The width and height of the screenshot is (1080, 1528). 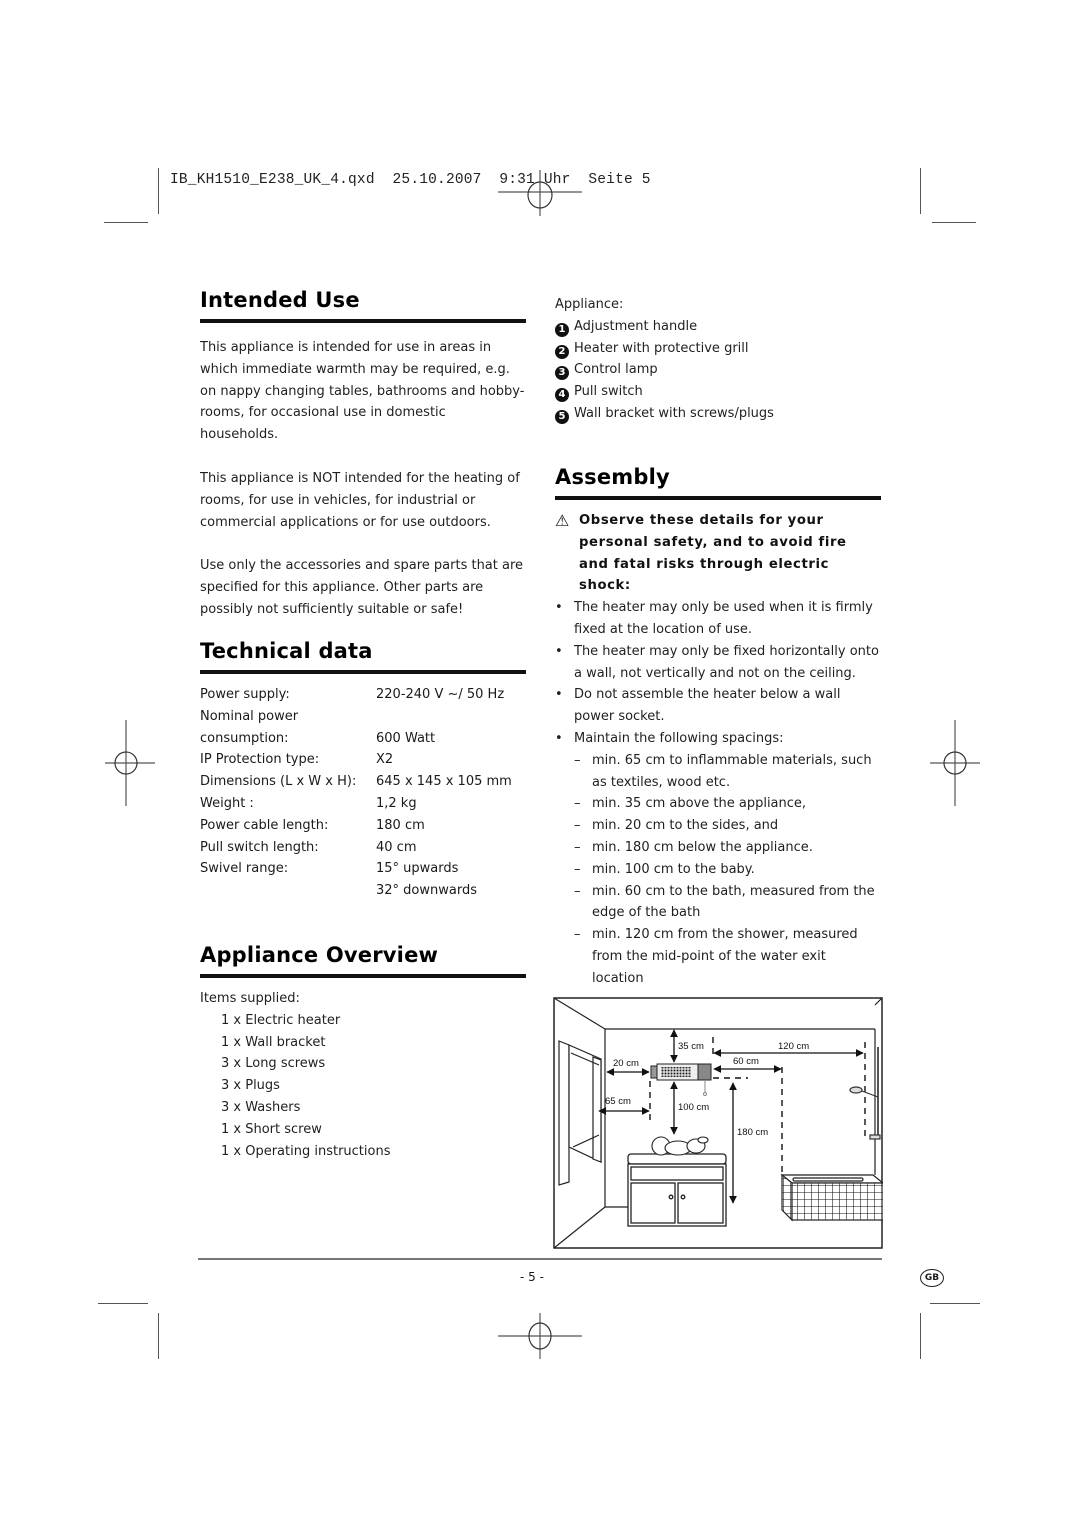 I want to click on tech-value: 15° upwards, so click(x=417, y=869).